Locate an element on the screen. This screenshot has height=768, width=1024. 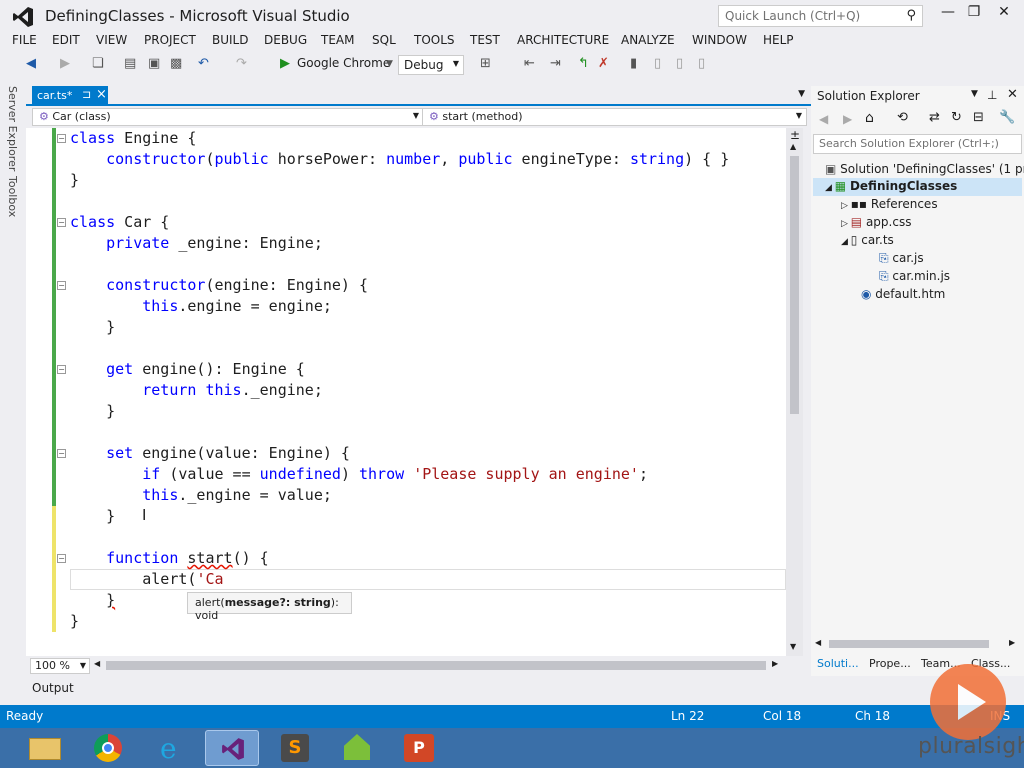
type-selector: ⚙ Car (class) ▼ is located at coordinates (228, 117).